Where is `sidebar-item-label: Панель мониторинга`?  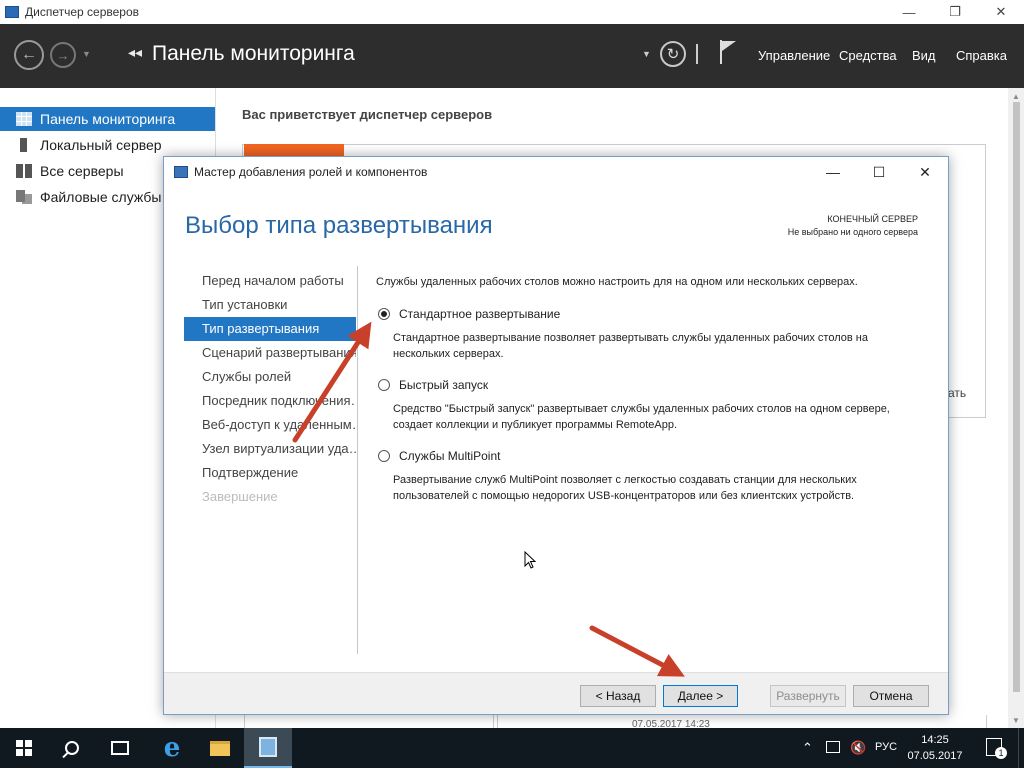
sidebar-item-label: Панель мониторинга is located at coordinates (108, 119).